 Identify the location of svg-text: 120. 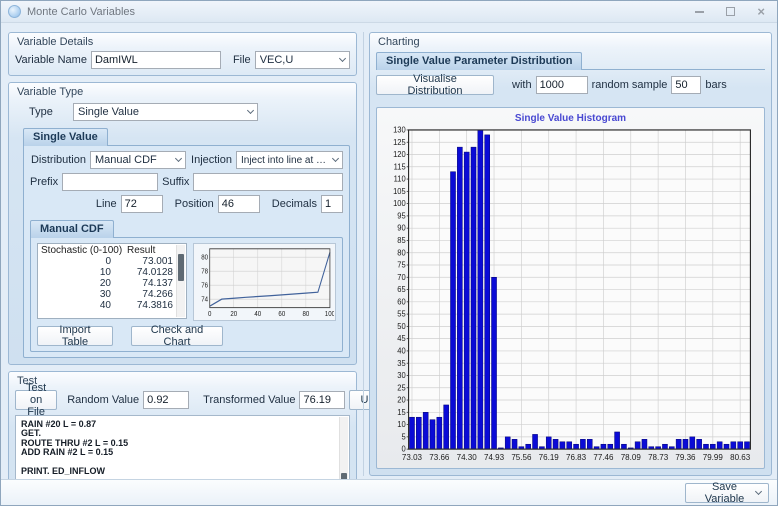
(399, 154).